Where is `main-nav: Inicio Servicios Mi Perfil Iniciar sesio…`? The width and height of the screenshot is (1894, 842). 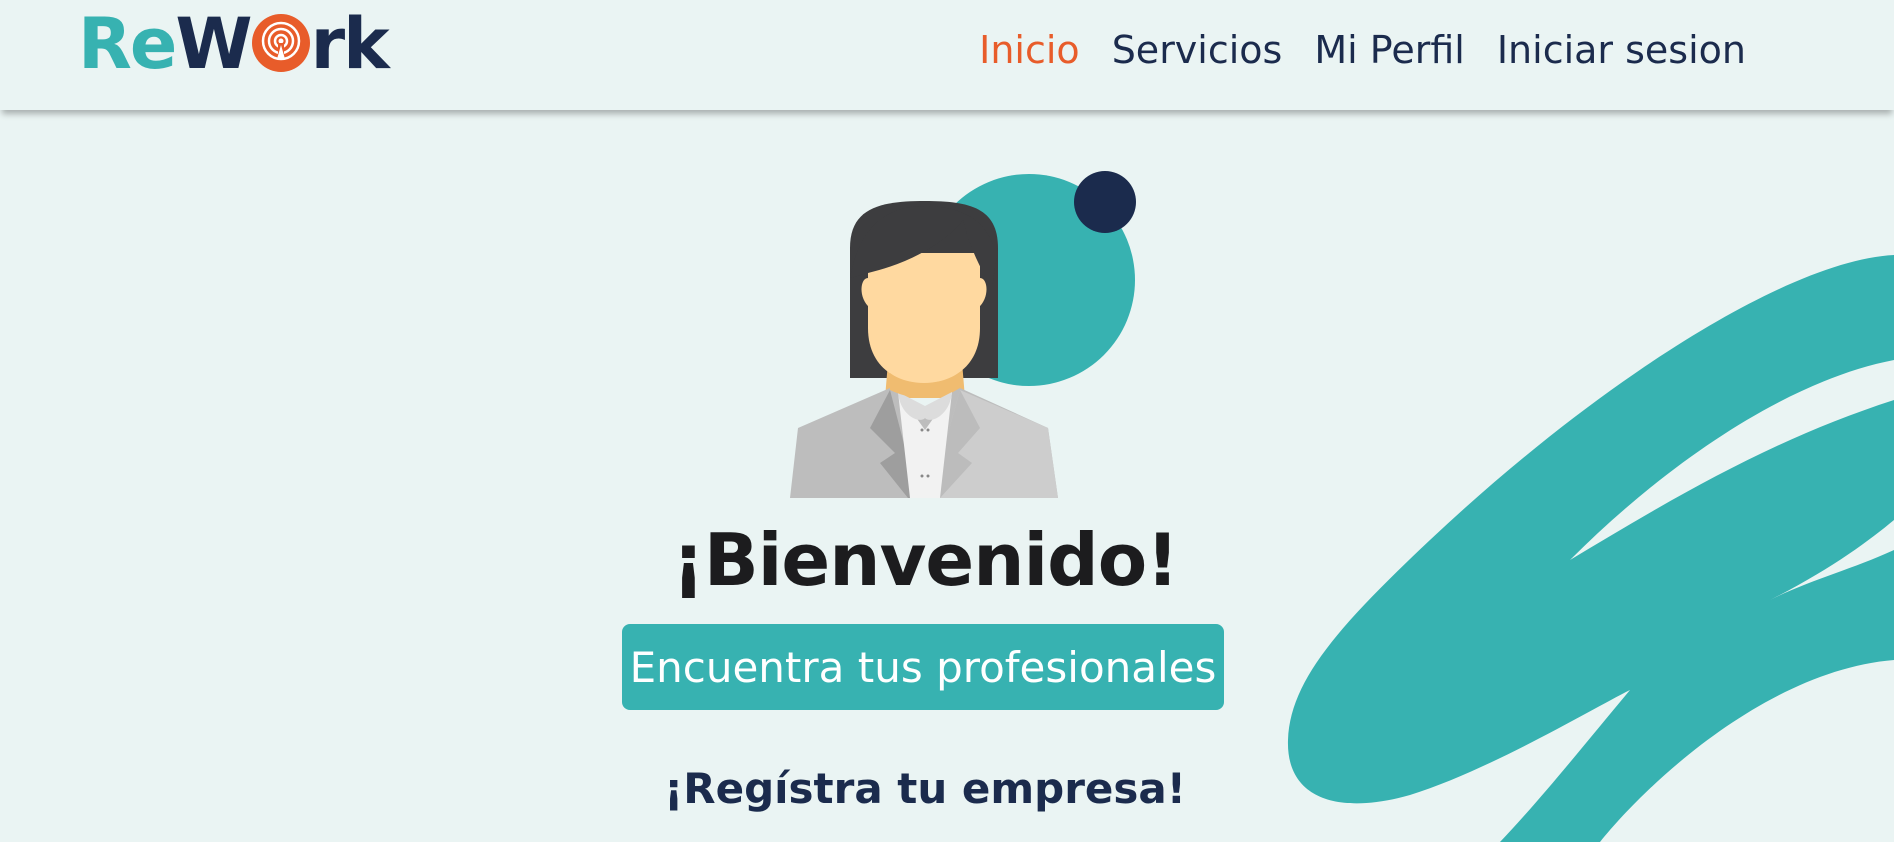
main-nav: Inicio Servicios Mi Perfil Iniciar sesio… is located at coordinates (1362, 50).